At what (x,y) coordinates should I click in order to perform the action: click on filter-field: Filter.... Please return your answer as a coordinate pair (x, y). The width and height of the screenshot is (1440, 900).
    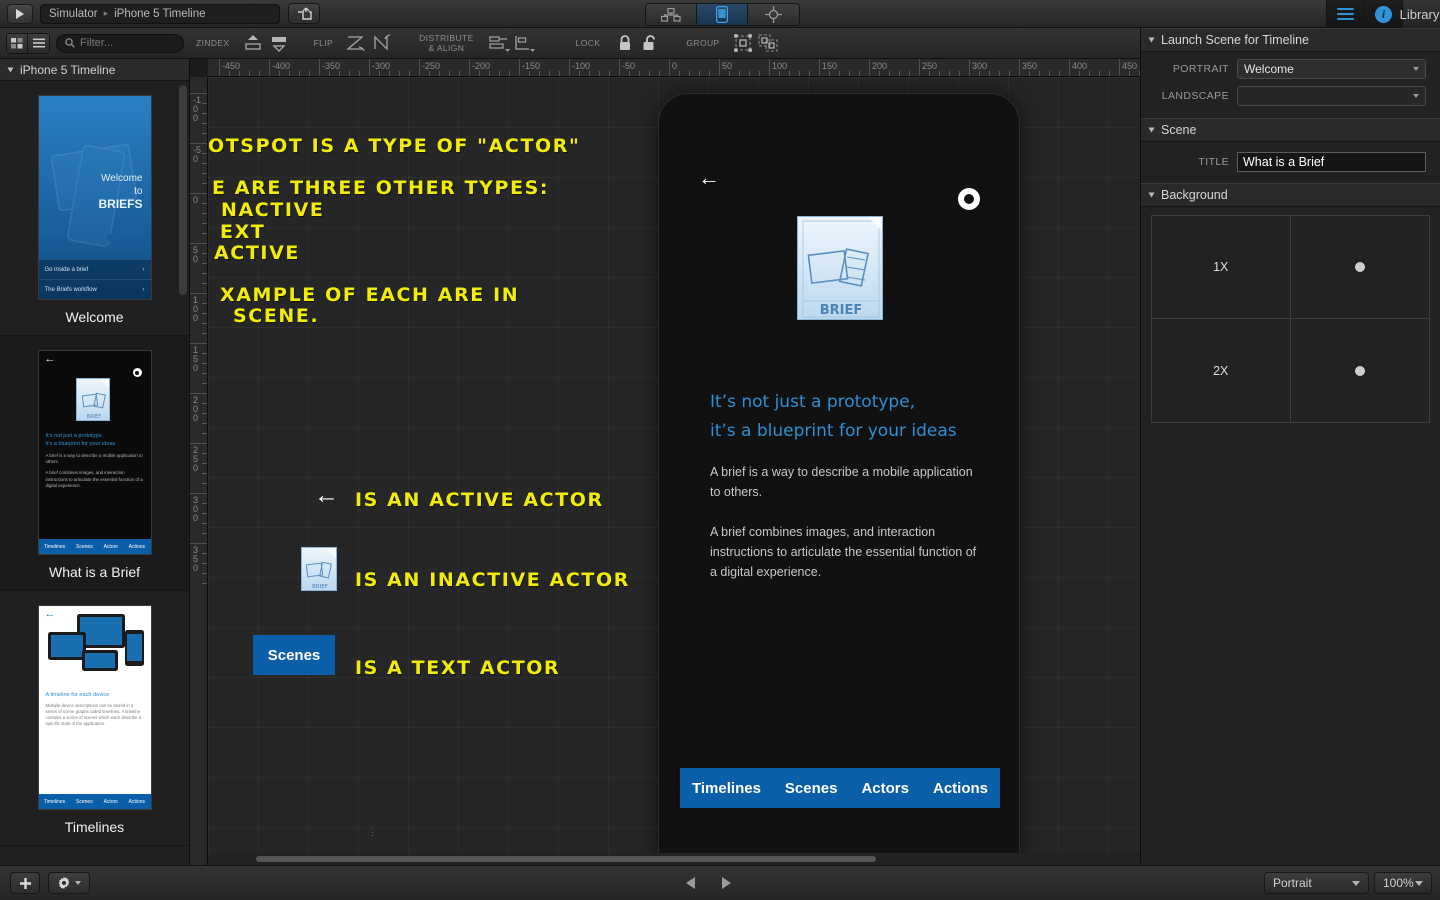
    Looking at the image, I should click on (120, 43).